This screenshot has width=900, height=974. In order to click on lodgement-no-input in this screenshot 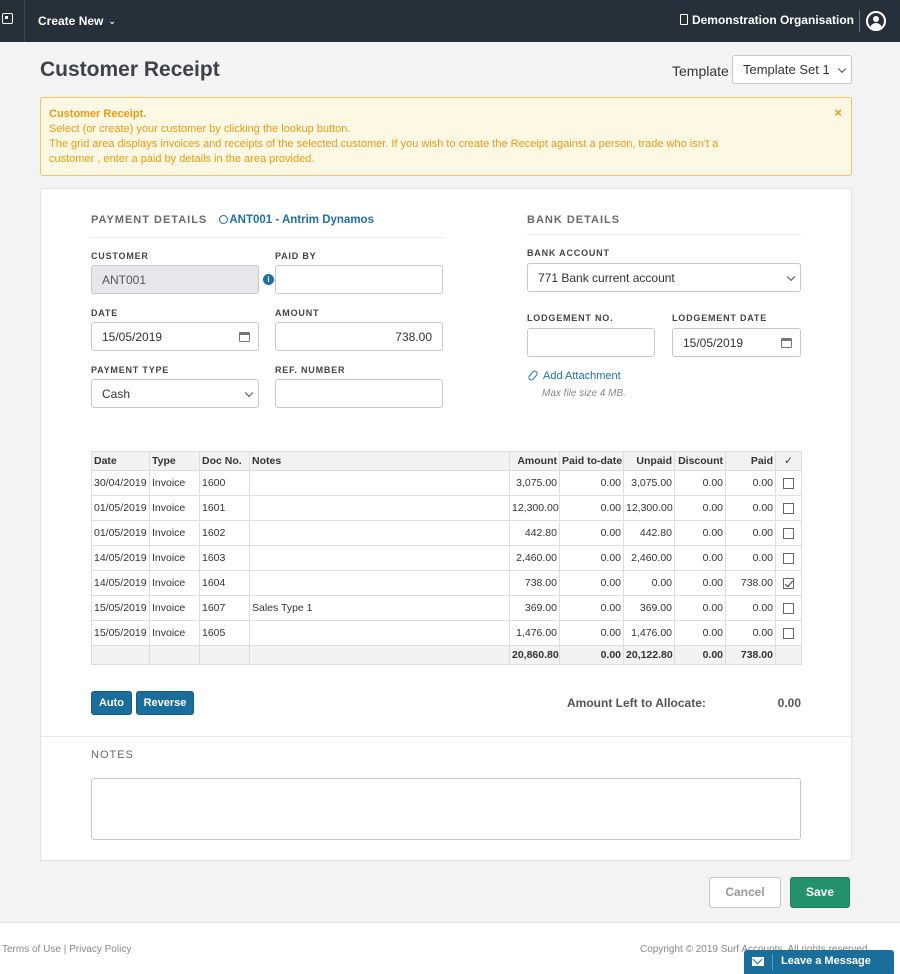, I will do `click(591, 342)`.